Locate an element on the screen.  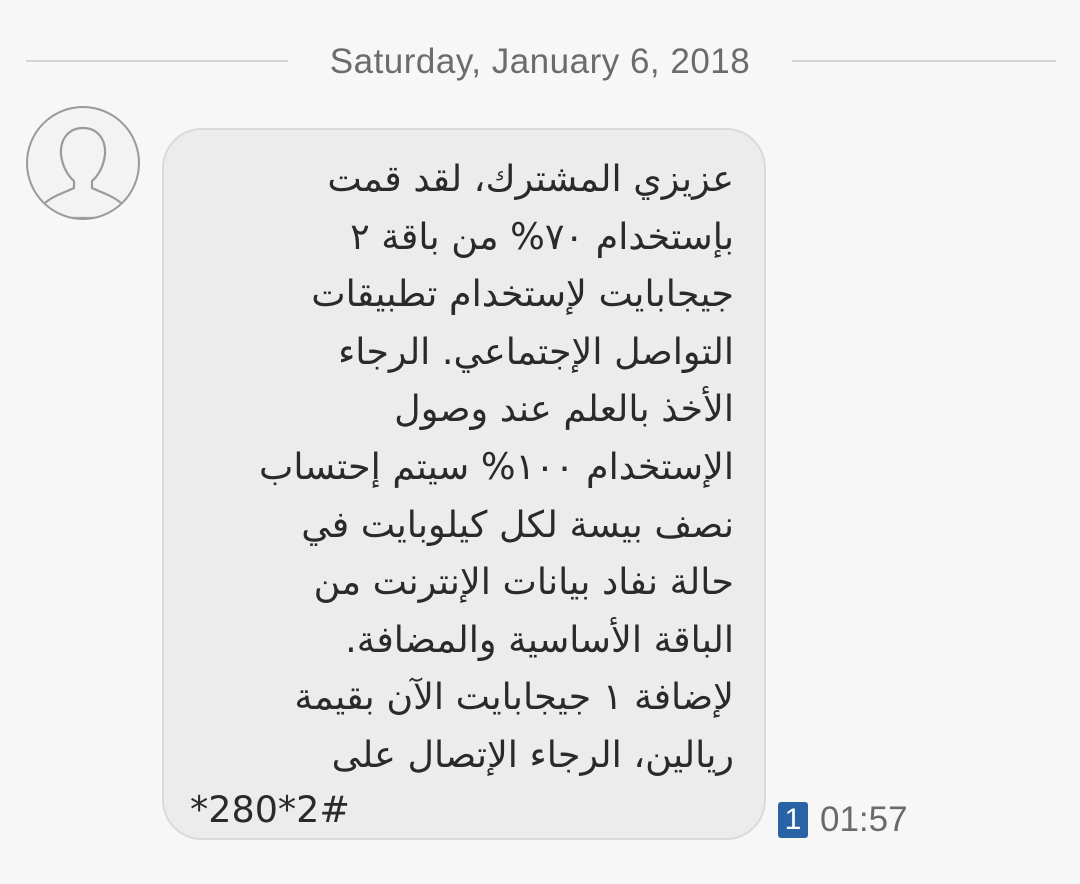
message-meta: 1 01:57 is located at coordinates (843, 820).